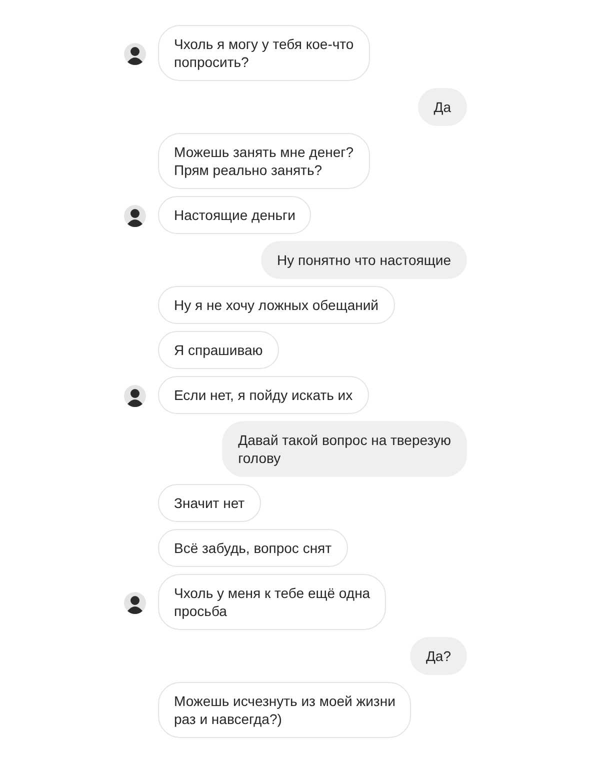 The height and width of the screenshot is (766, 600). Describe the element at coordinates (344, 449) in the screenshot. I see `outgoing-message: Давай такой вопрос на тверезую голову` at that location.